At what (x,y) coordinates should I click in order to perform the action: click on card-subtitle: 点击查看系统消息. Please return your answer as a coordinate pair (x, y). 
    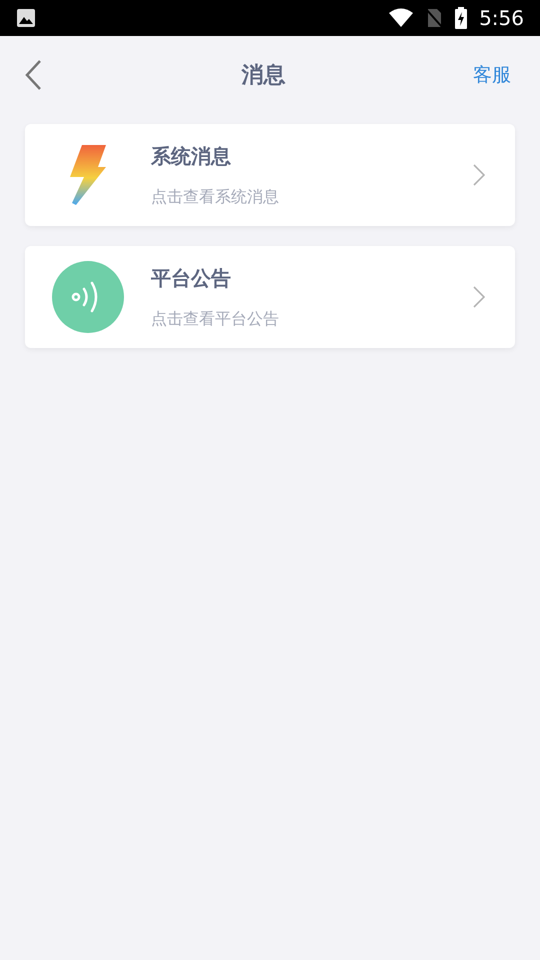
    Looking at the image, I should click on (215, 197).